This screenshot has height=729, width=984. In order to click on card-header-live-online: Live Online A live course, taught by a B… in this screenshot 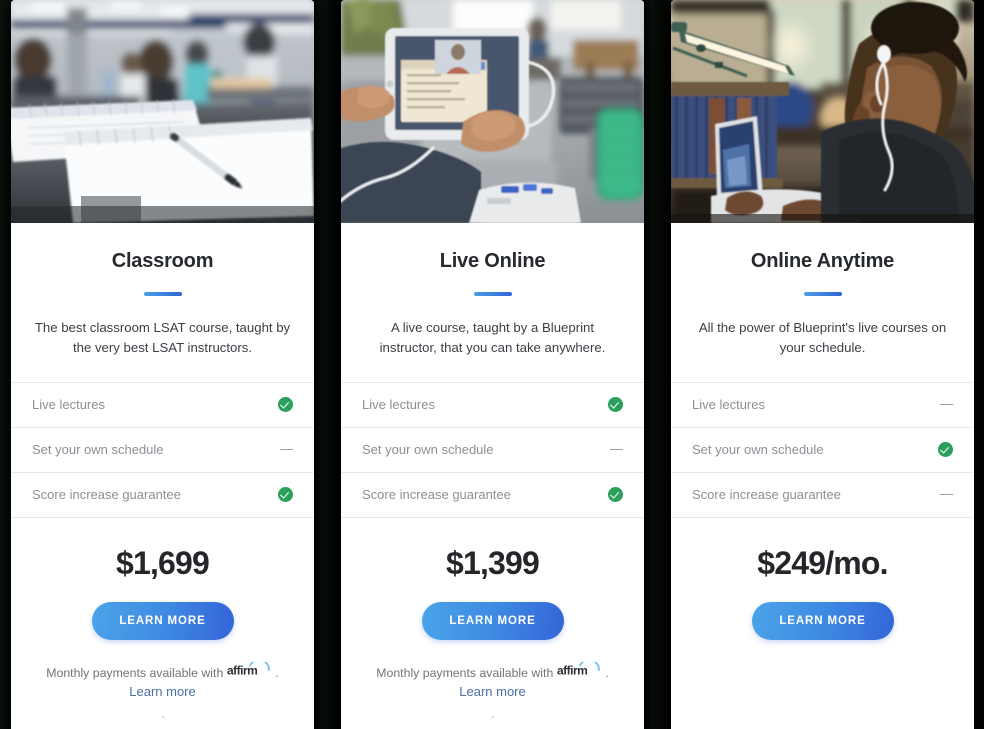, I will do `click(492, 290)`.